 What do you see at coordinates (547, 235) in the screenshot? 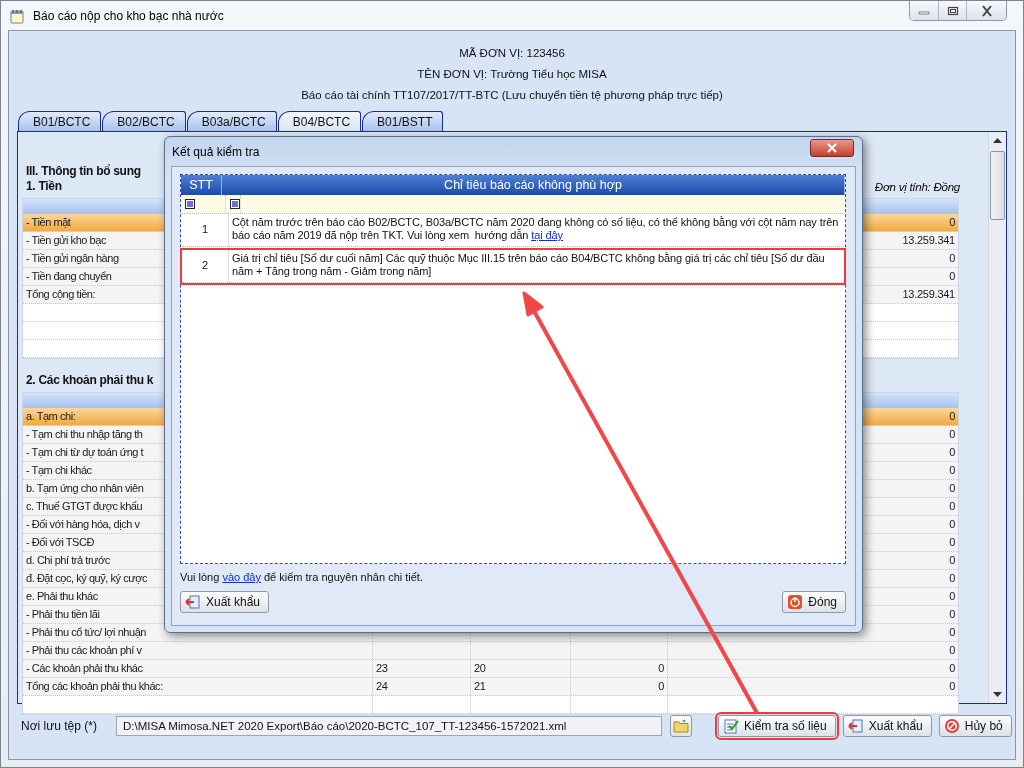
I see `help-link: tại đây` at bounding box center [547, 235].